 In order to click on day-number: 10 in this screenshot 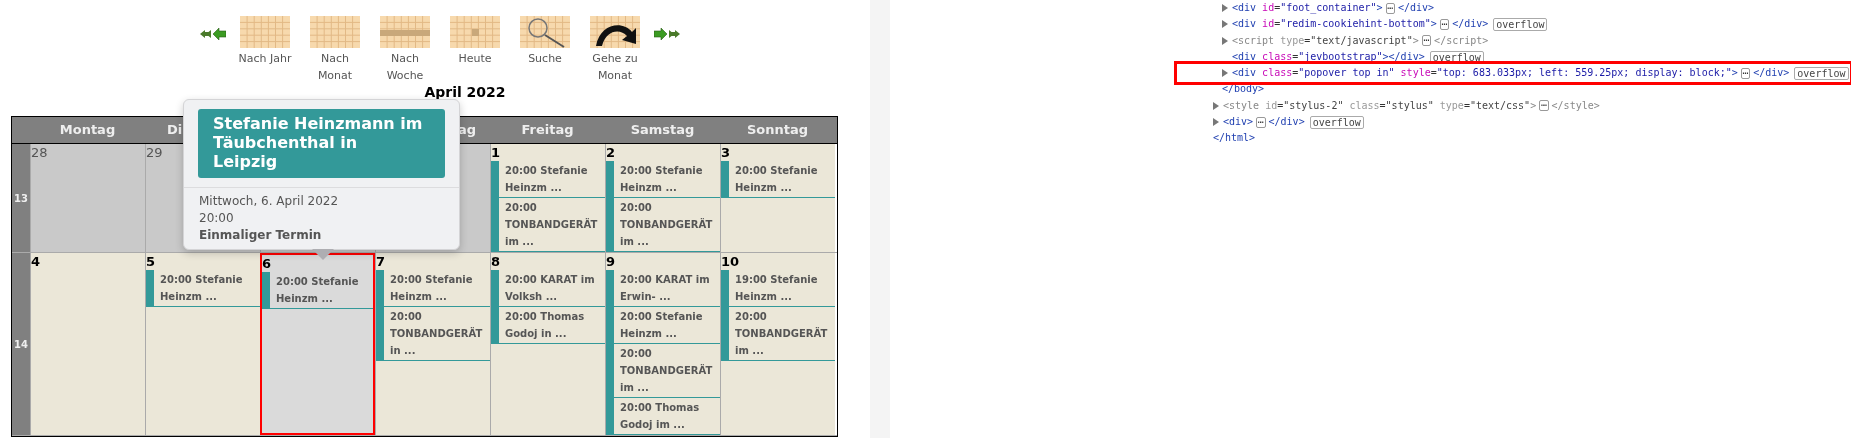, I will do `click(730, 261)`.